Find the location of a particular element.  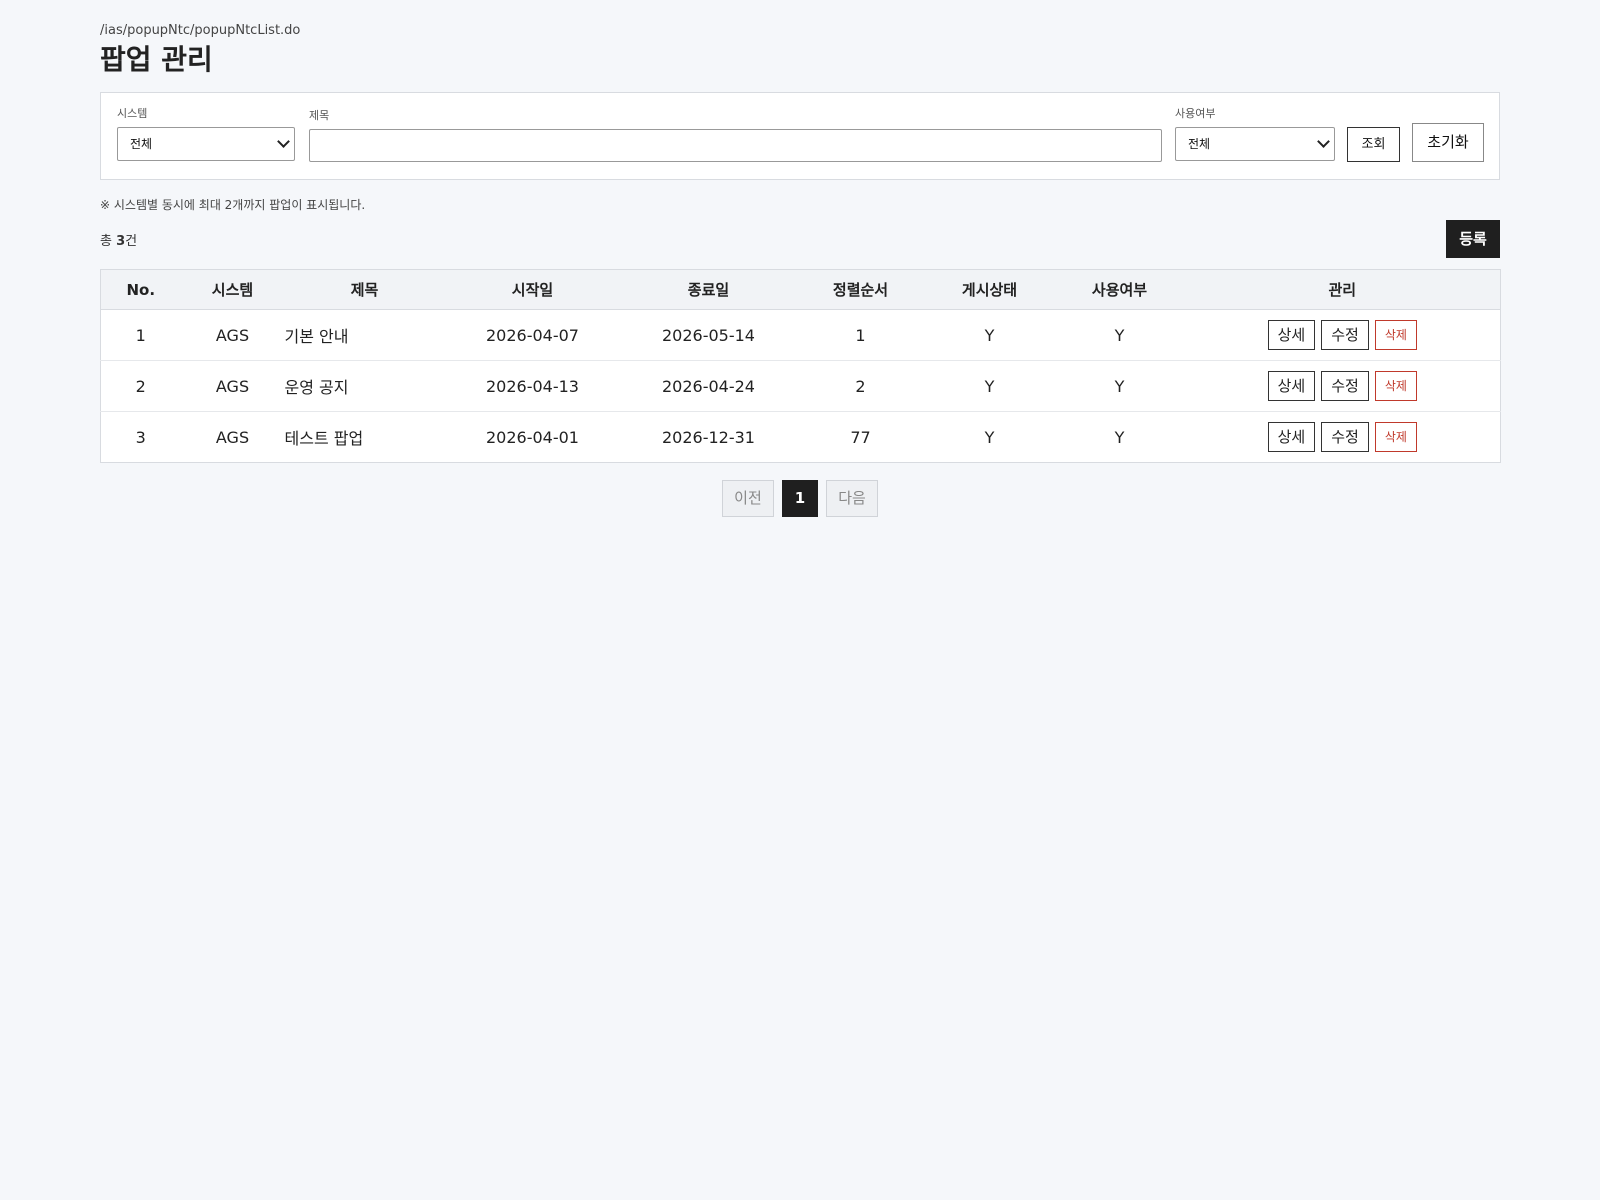

header-use: 사용여부 is located at coordinates (1119, 289).